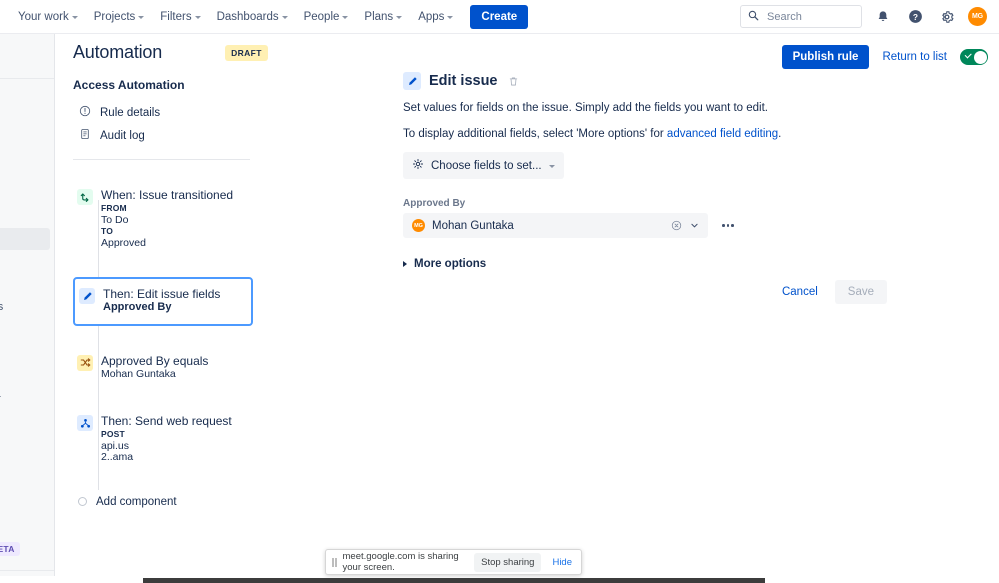  What do you see at coordinates (113, 434) in the screenshot?
I see `rule-component-detail: POST` at bounding box center [113, 434].